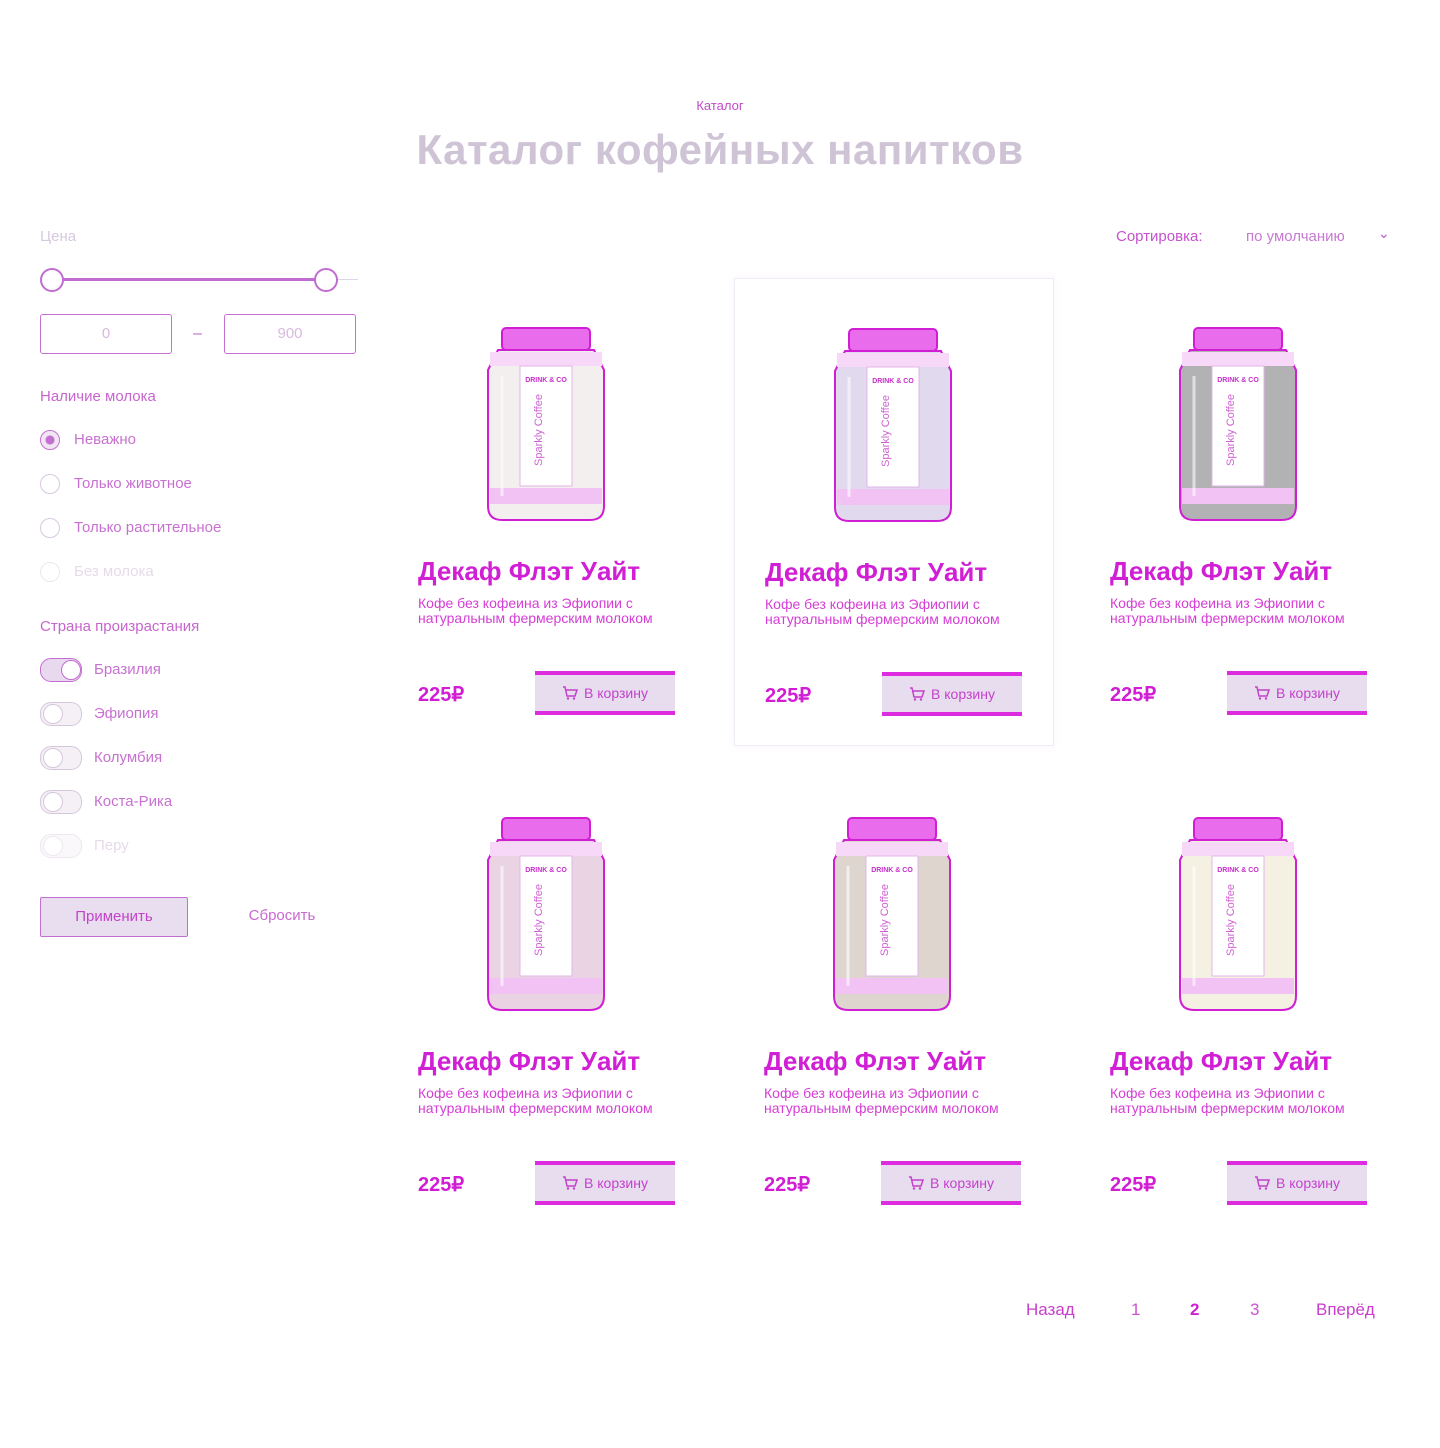 The height and width of the screenshot is (1448, 1440). Describe the element at coordinates (105, 439) in the screenshot. I see `milk-option-label: Неважно` at that location.